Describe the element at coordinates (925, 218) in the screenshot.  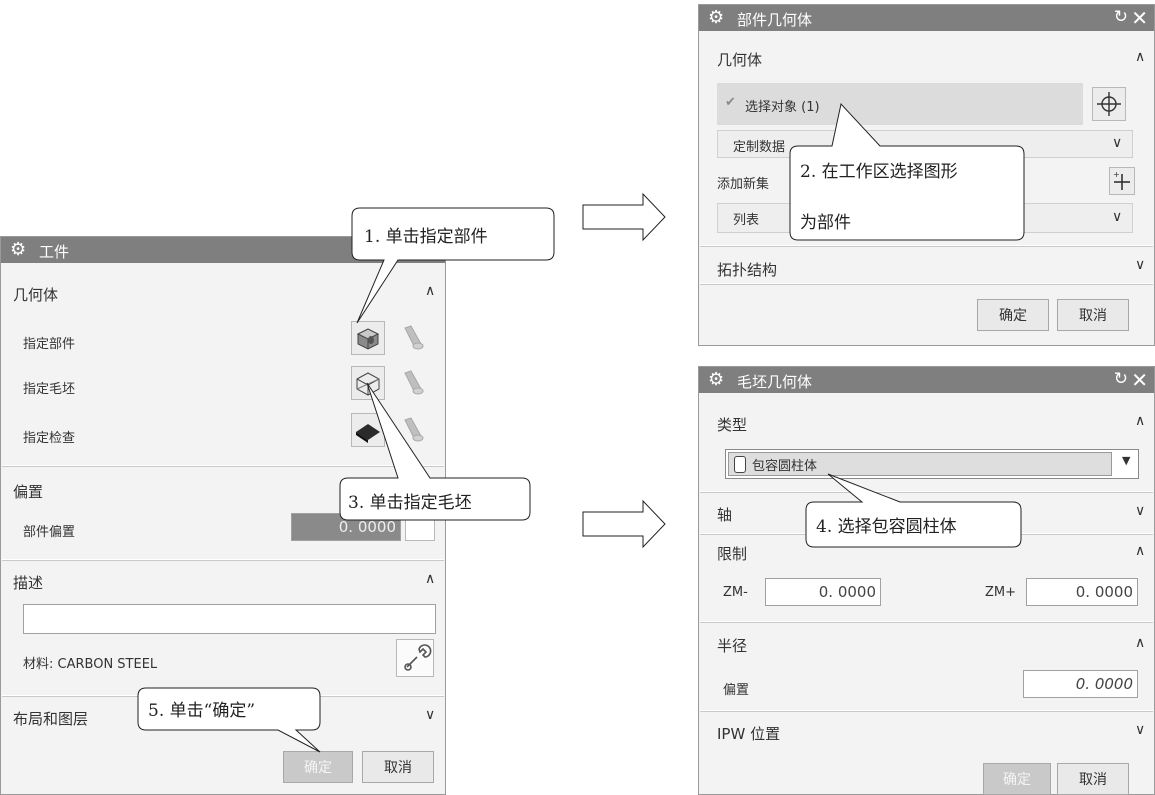
I see `list-row` at that location.